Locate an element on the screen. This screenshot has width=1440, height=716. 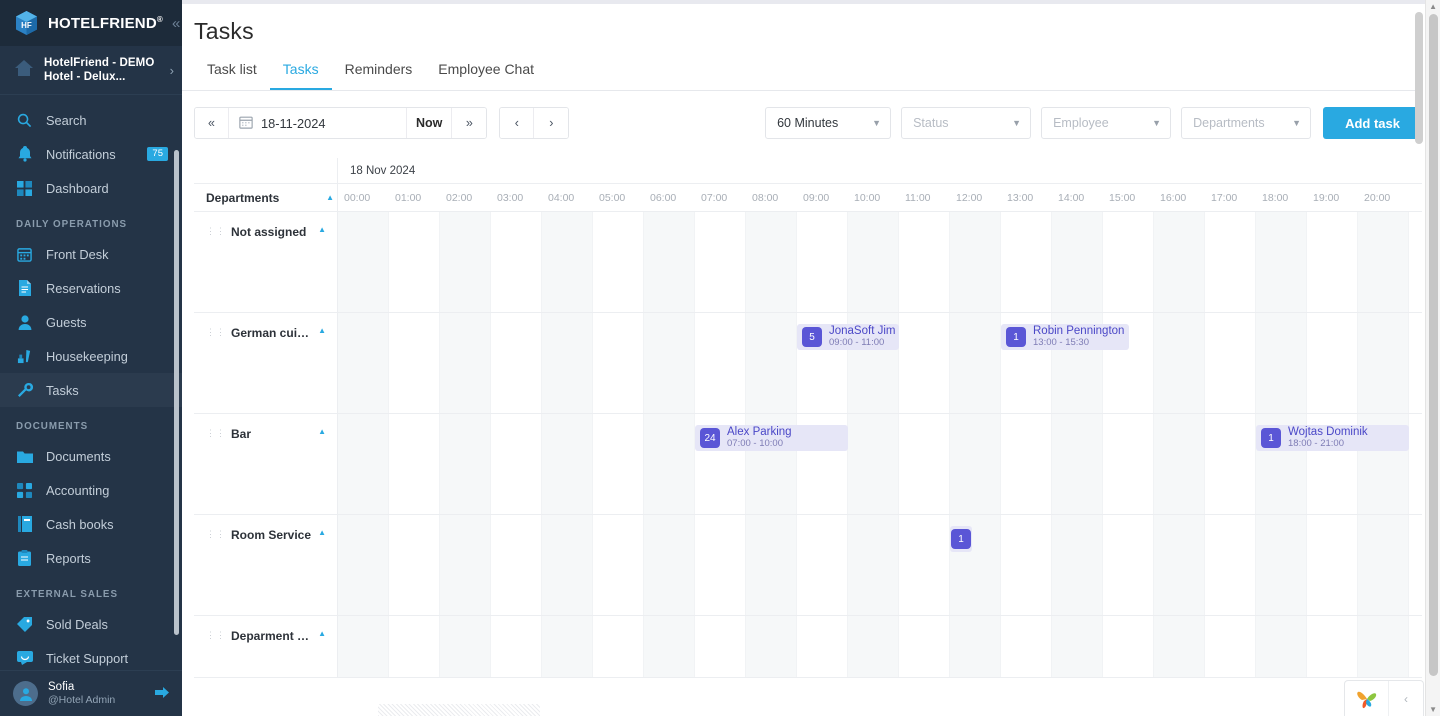
status-select: Status ▼ is located at coordinates (966, 123).